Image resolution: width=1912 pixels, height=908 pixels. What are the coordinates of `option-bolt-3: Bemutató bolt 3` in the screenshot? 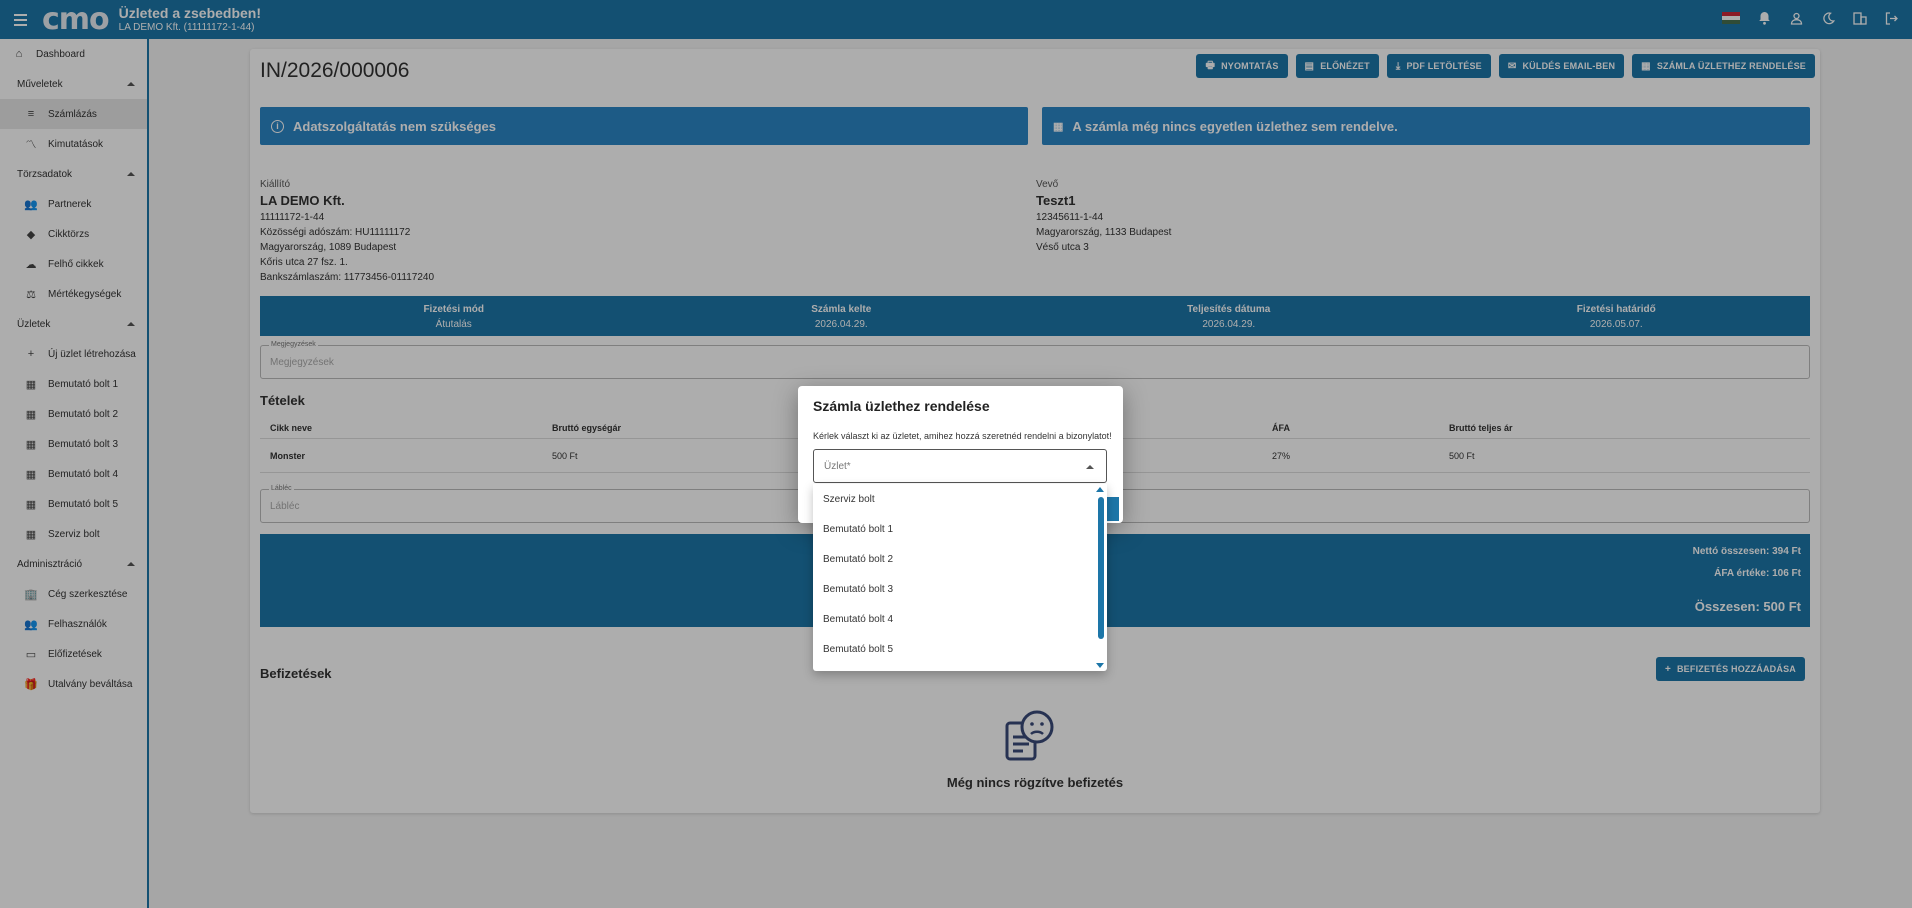 It's located at (960, 589).